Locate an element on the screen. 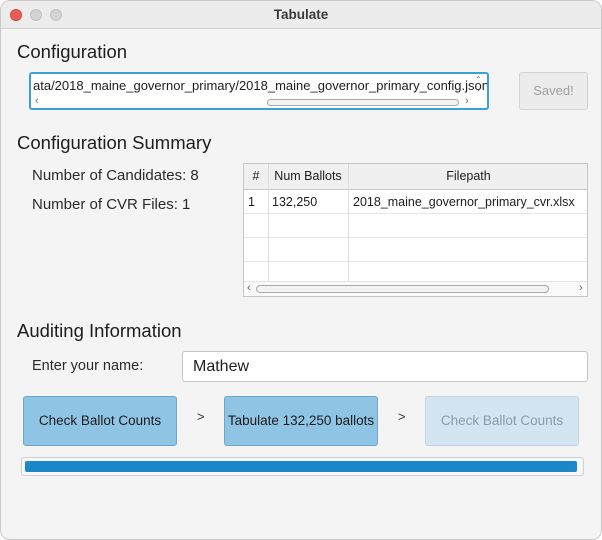 The height and width of the screenshot is (540, 602). path-vertical-scroll: ⌃ ⌄ is located at coordinates (480, 85).